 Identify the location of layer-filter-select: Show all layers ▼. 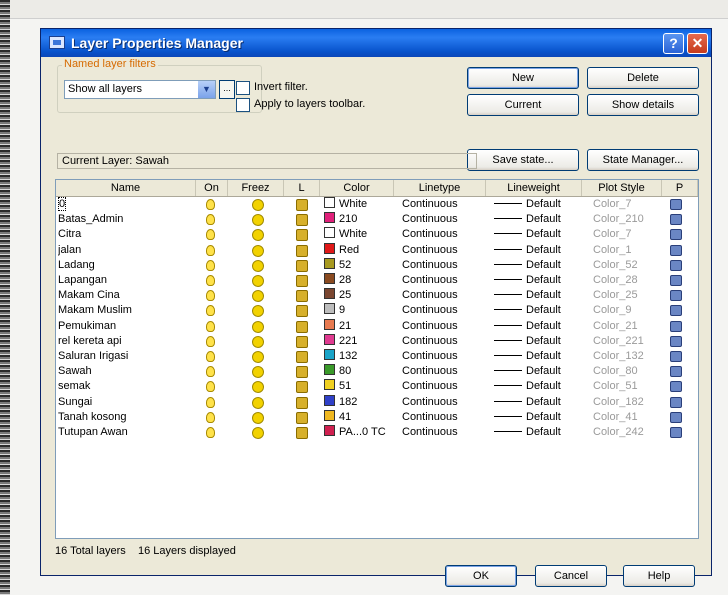
(140, 89).